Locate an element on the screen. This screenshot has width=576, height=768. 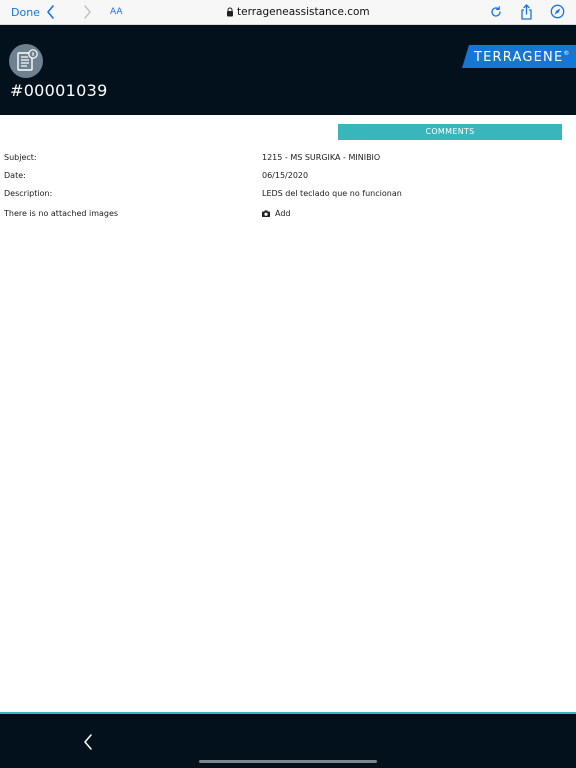
reader-text-size-button: AA is located at coordinates (116, 12).